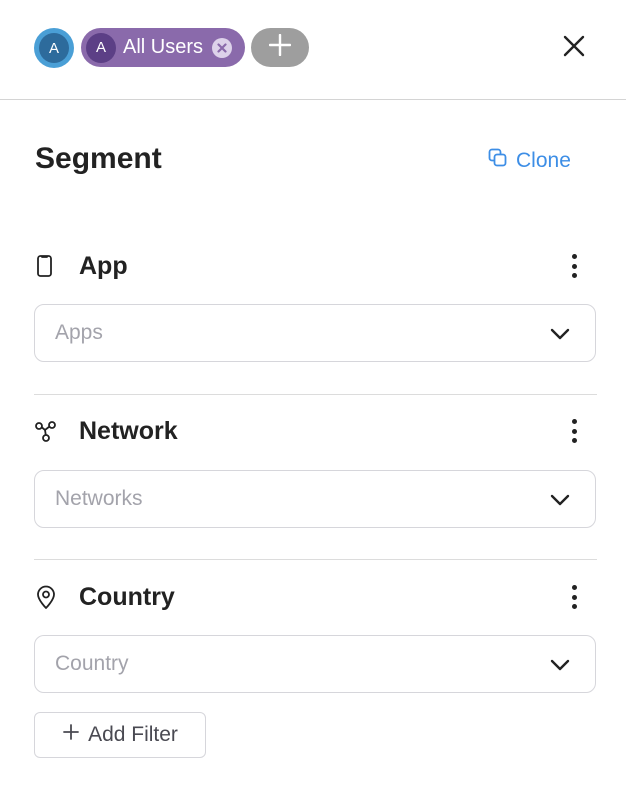 The image size is (626, 792). Describe the element at coordinates (498, 161) in the screenshot. I see `copy-icon` at that location.